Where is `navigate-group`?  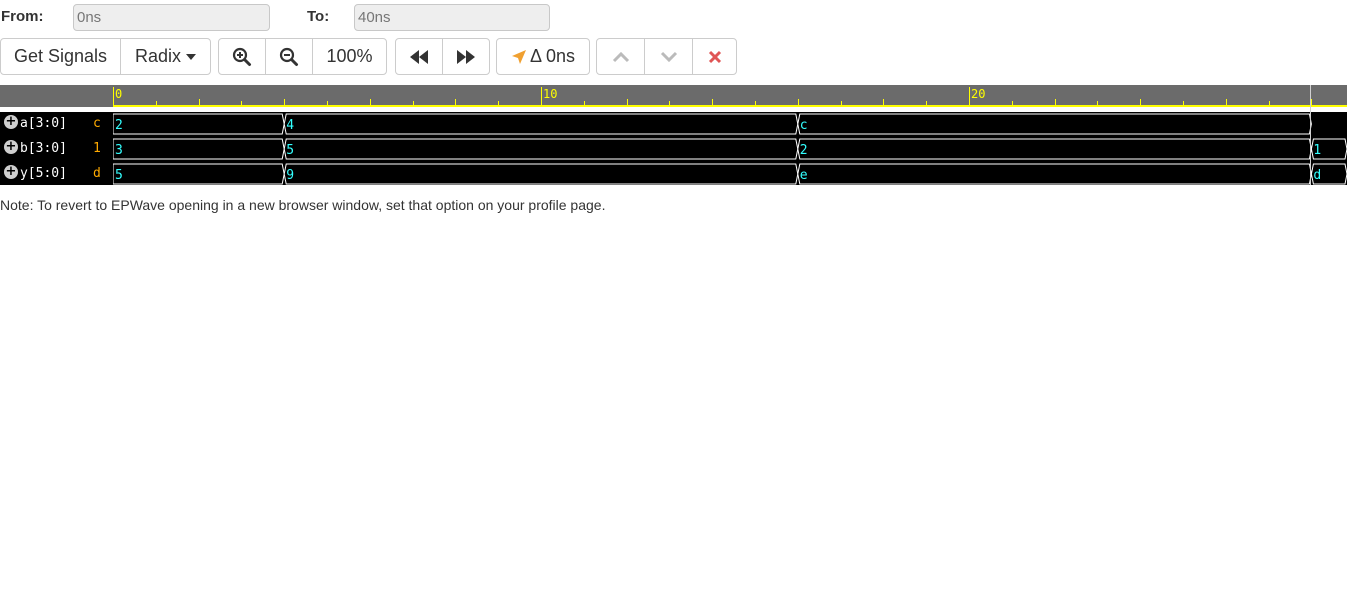 navigate-group is located at coordinates (442, 56).